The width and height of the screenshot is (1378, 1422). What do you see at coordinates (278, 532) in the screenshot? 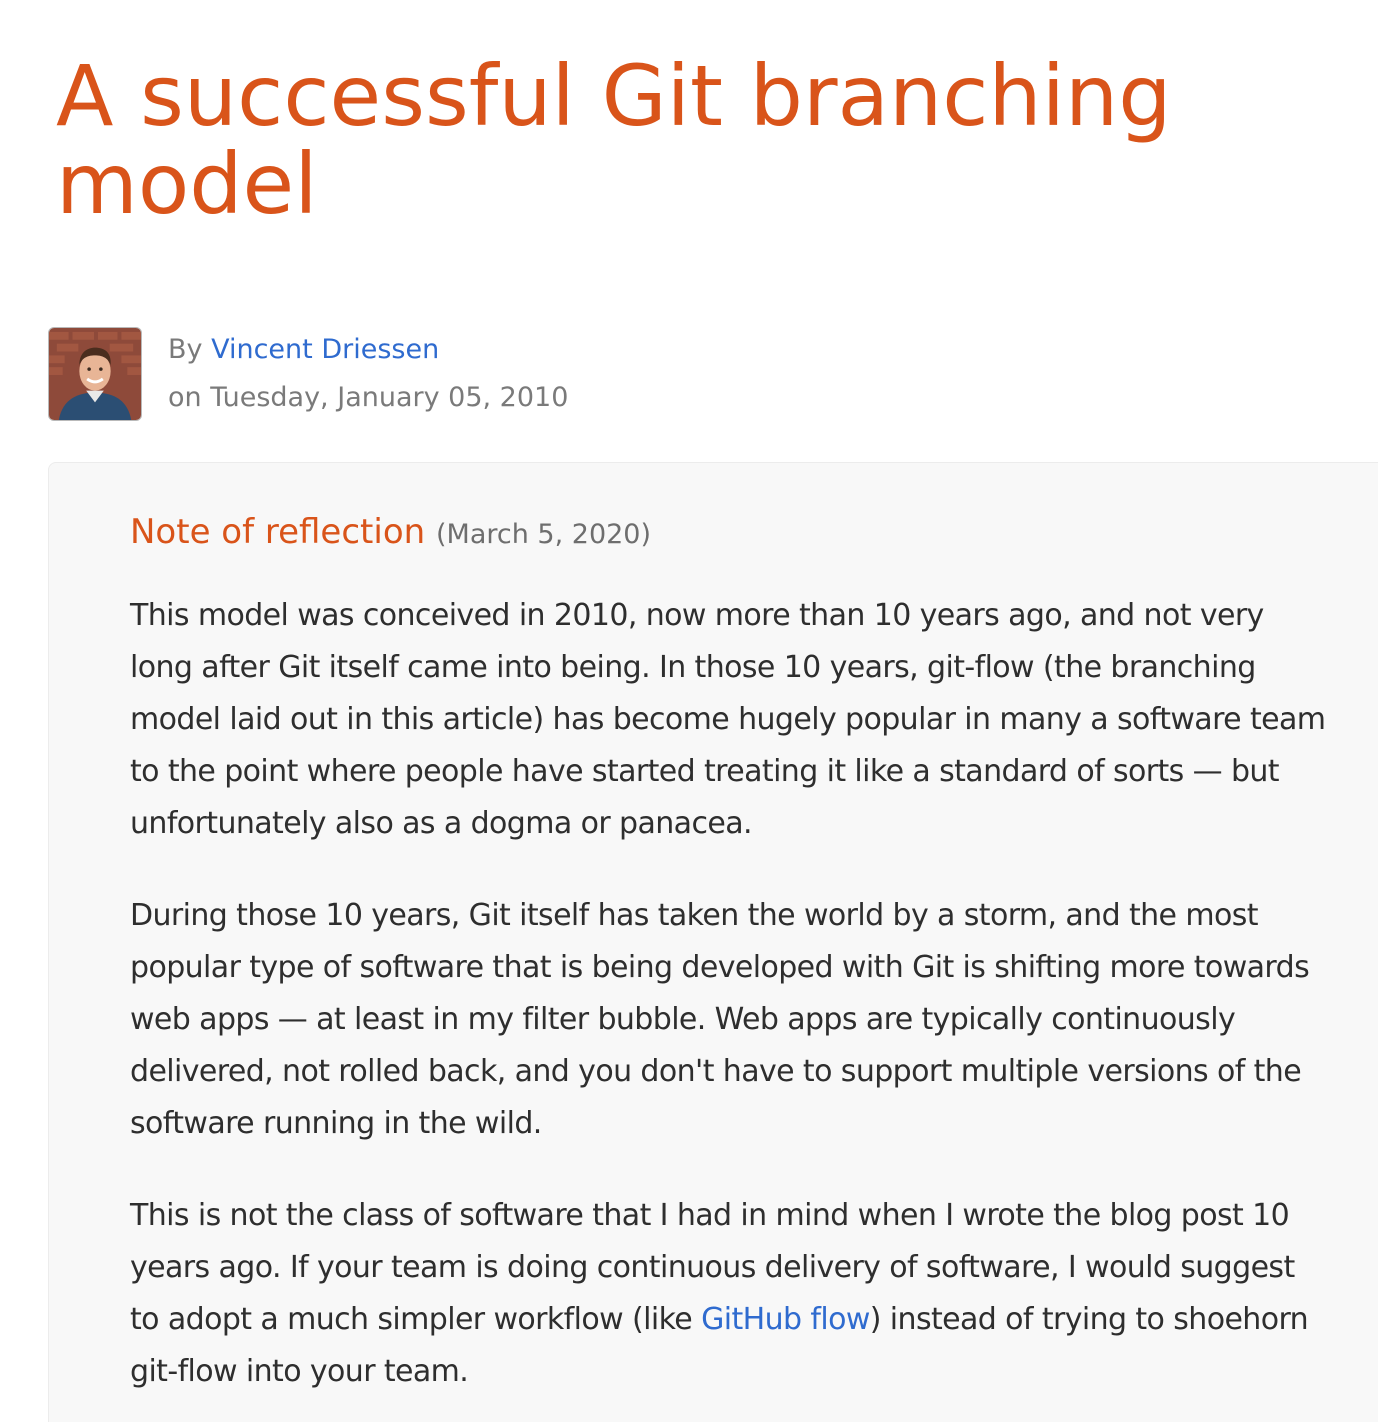
I see `note-title: Note of reflection` at bounding box center [278, 532].